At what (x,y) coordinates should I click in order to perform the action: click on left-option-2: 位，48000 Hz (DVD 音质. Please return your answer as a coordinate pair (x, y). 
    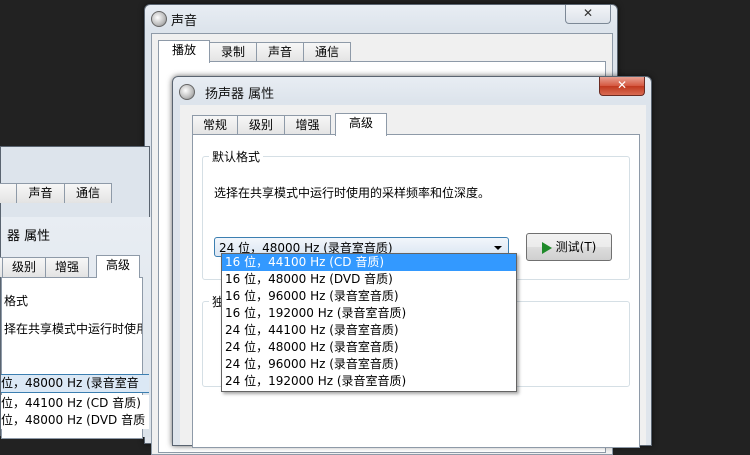
    Looking at the image, I should click on (75, 420).